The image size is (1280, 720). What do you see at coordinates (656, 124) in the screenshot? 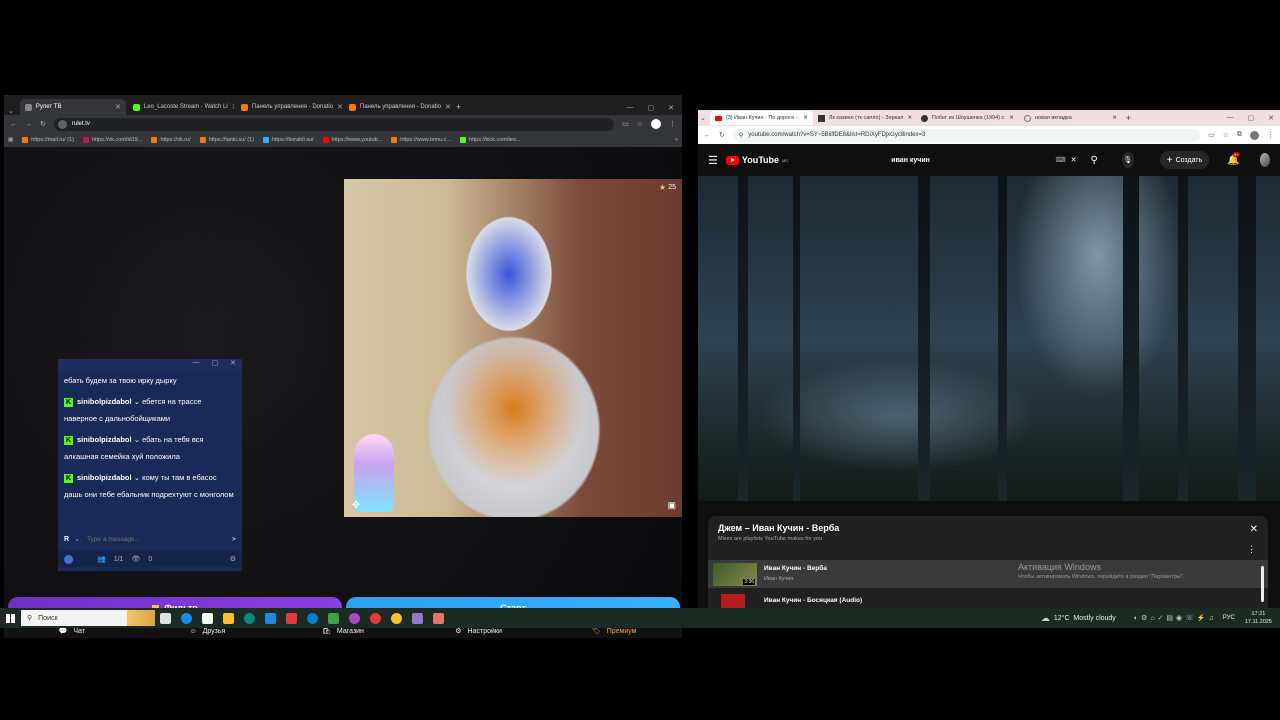
I see `profile-icon` at bounding box center [656, 124].